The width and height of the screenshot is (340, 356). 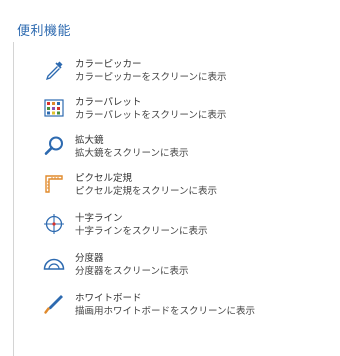 I want to click on item-description: 分度器をスクリーンに表示, so click(x=132, y=271).